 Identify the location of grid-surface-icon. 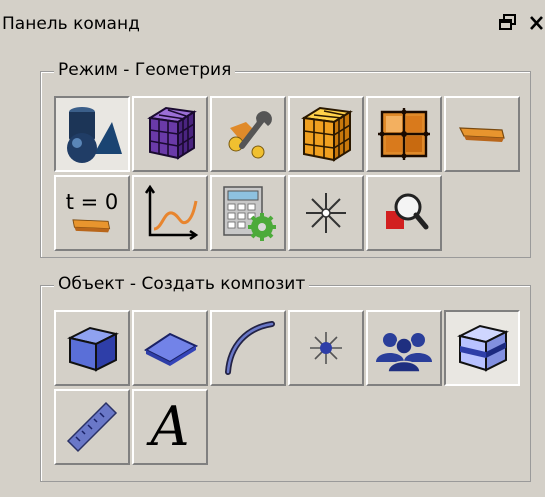
(404, 134).